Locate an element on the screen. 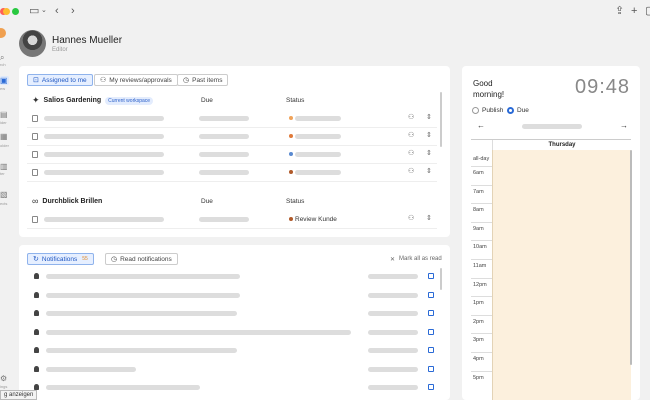 This screenshot has height=400, width=650. calendar-scrollbar is located at coordinates (631, 257).